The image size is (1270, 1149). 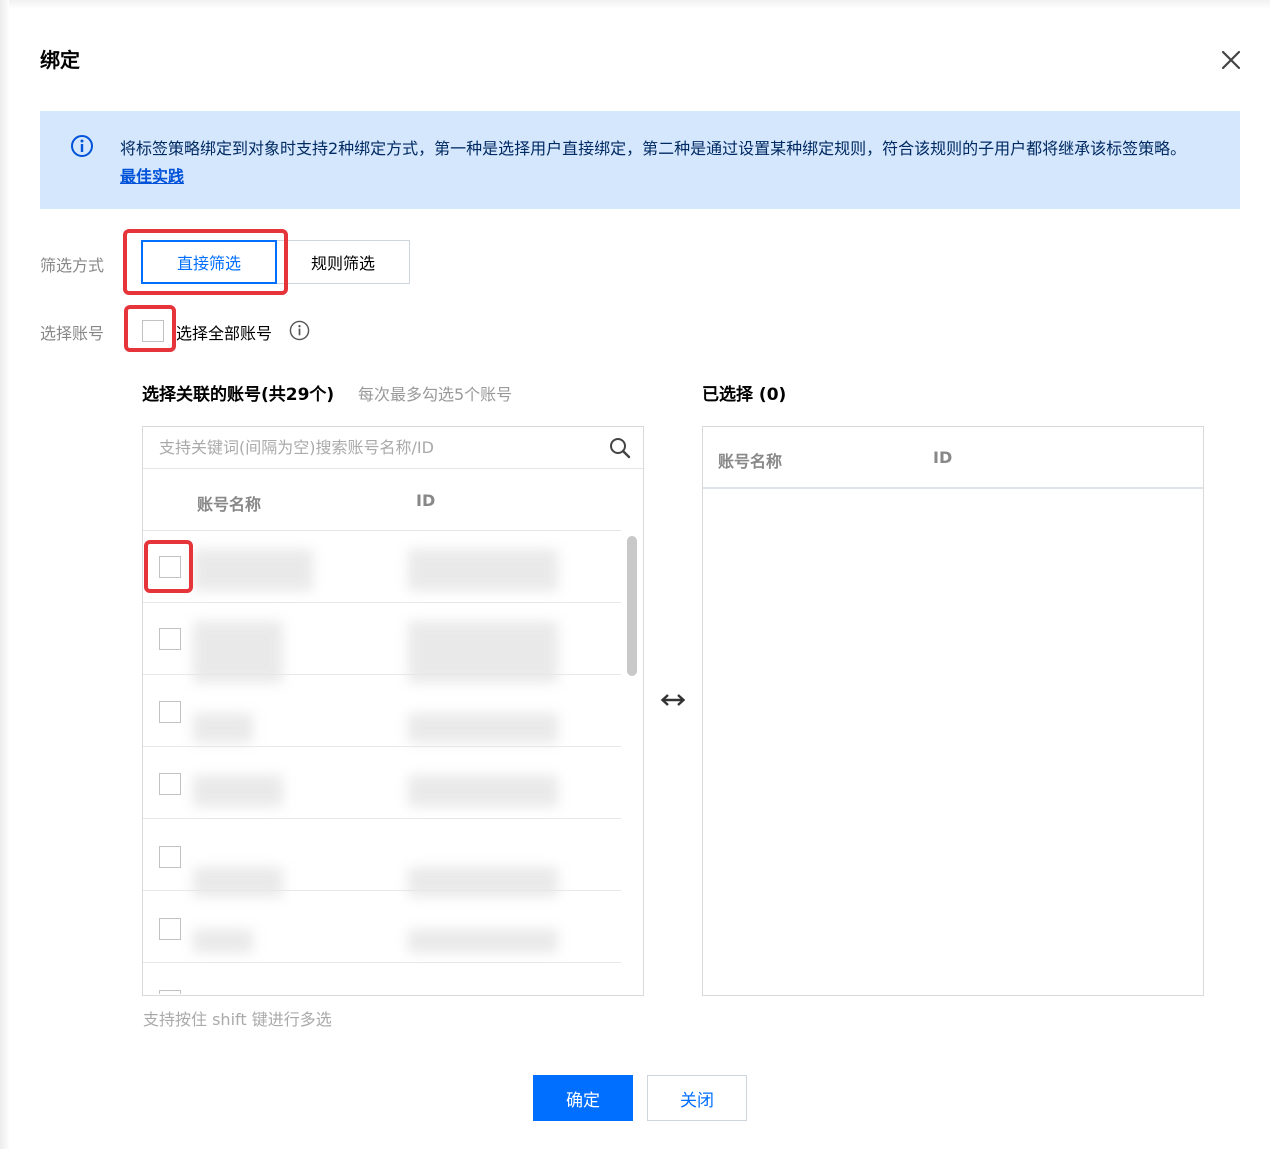 What do you see at coordinates (750, 460) in the screenshot?
I see `selected-column-header-account-name: 账号名称` at bounding box center [750, 460].